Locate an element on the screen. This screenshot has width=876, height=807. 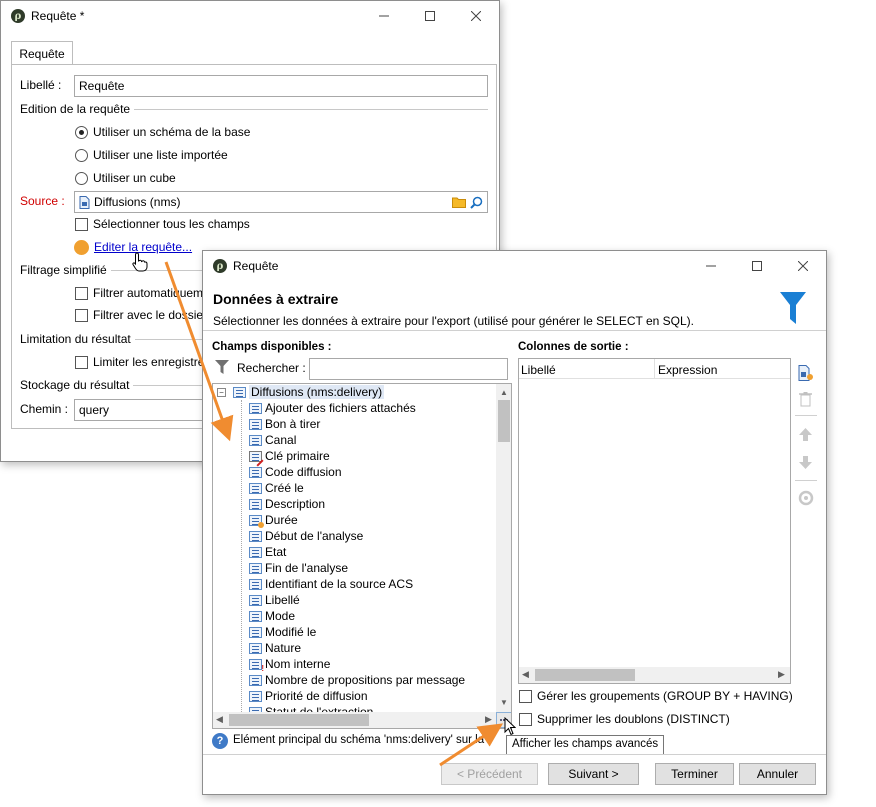
tree-item: Fin de l'analyse is located at coordinates (298, 568).